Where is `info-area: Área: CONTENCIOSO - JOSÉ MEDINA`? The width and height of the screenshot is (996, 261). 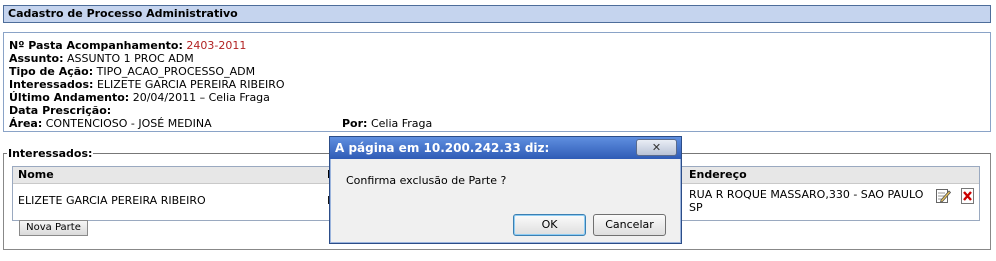 info-area: Área: CONTENCIOSO - JOSÉ MEDINA is located at coordinates (110, 123).